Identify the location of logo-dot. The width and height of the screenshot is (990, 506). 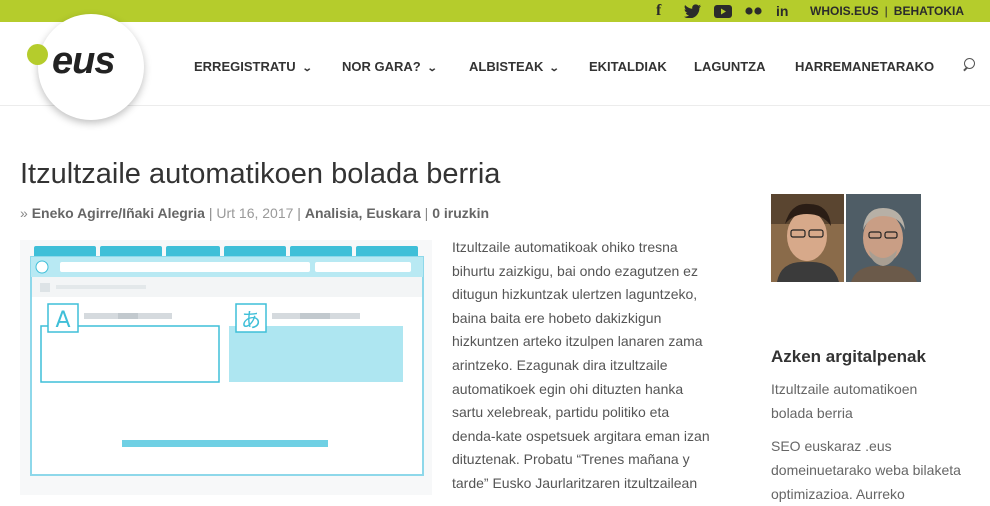
(37, 54).